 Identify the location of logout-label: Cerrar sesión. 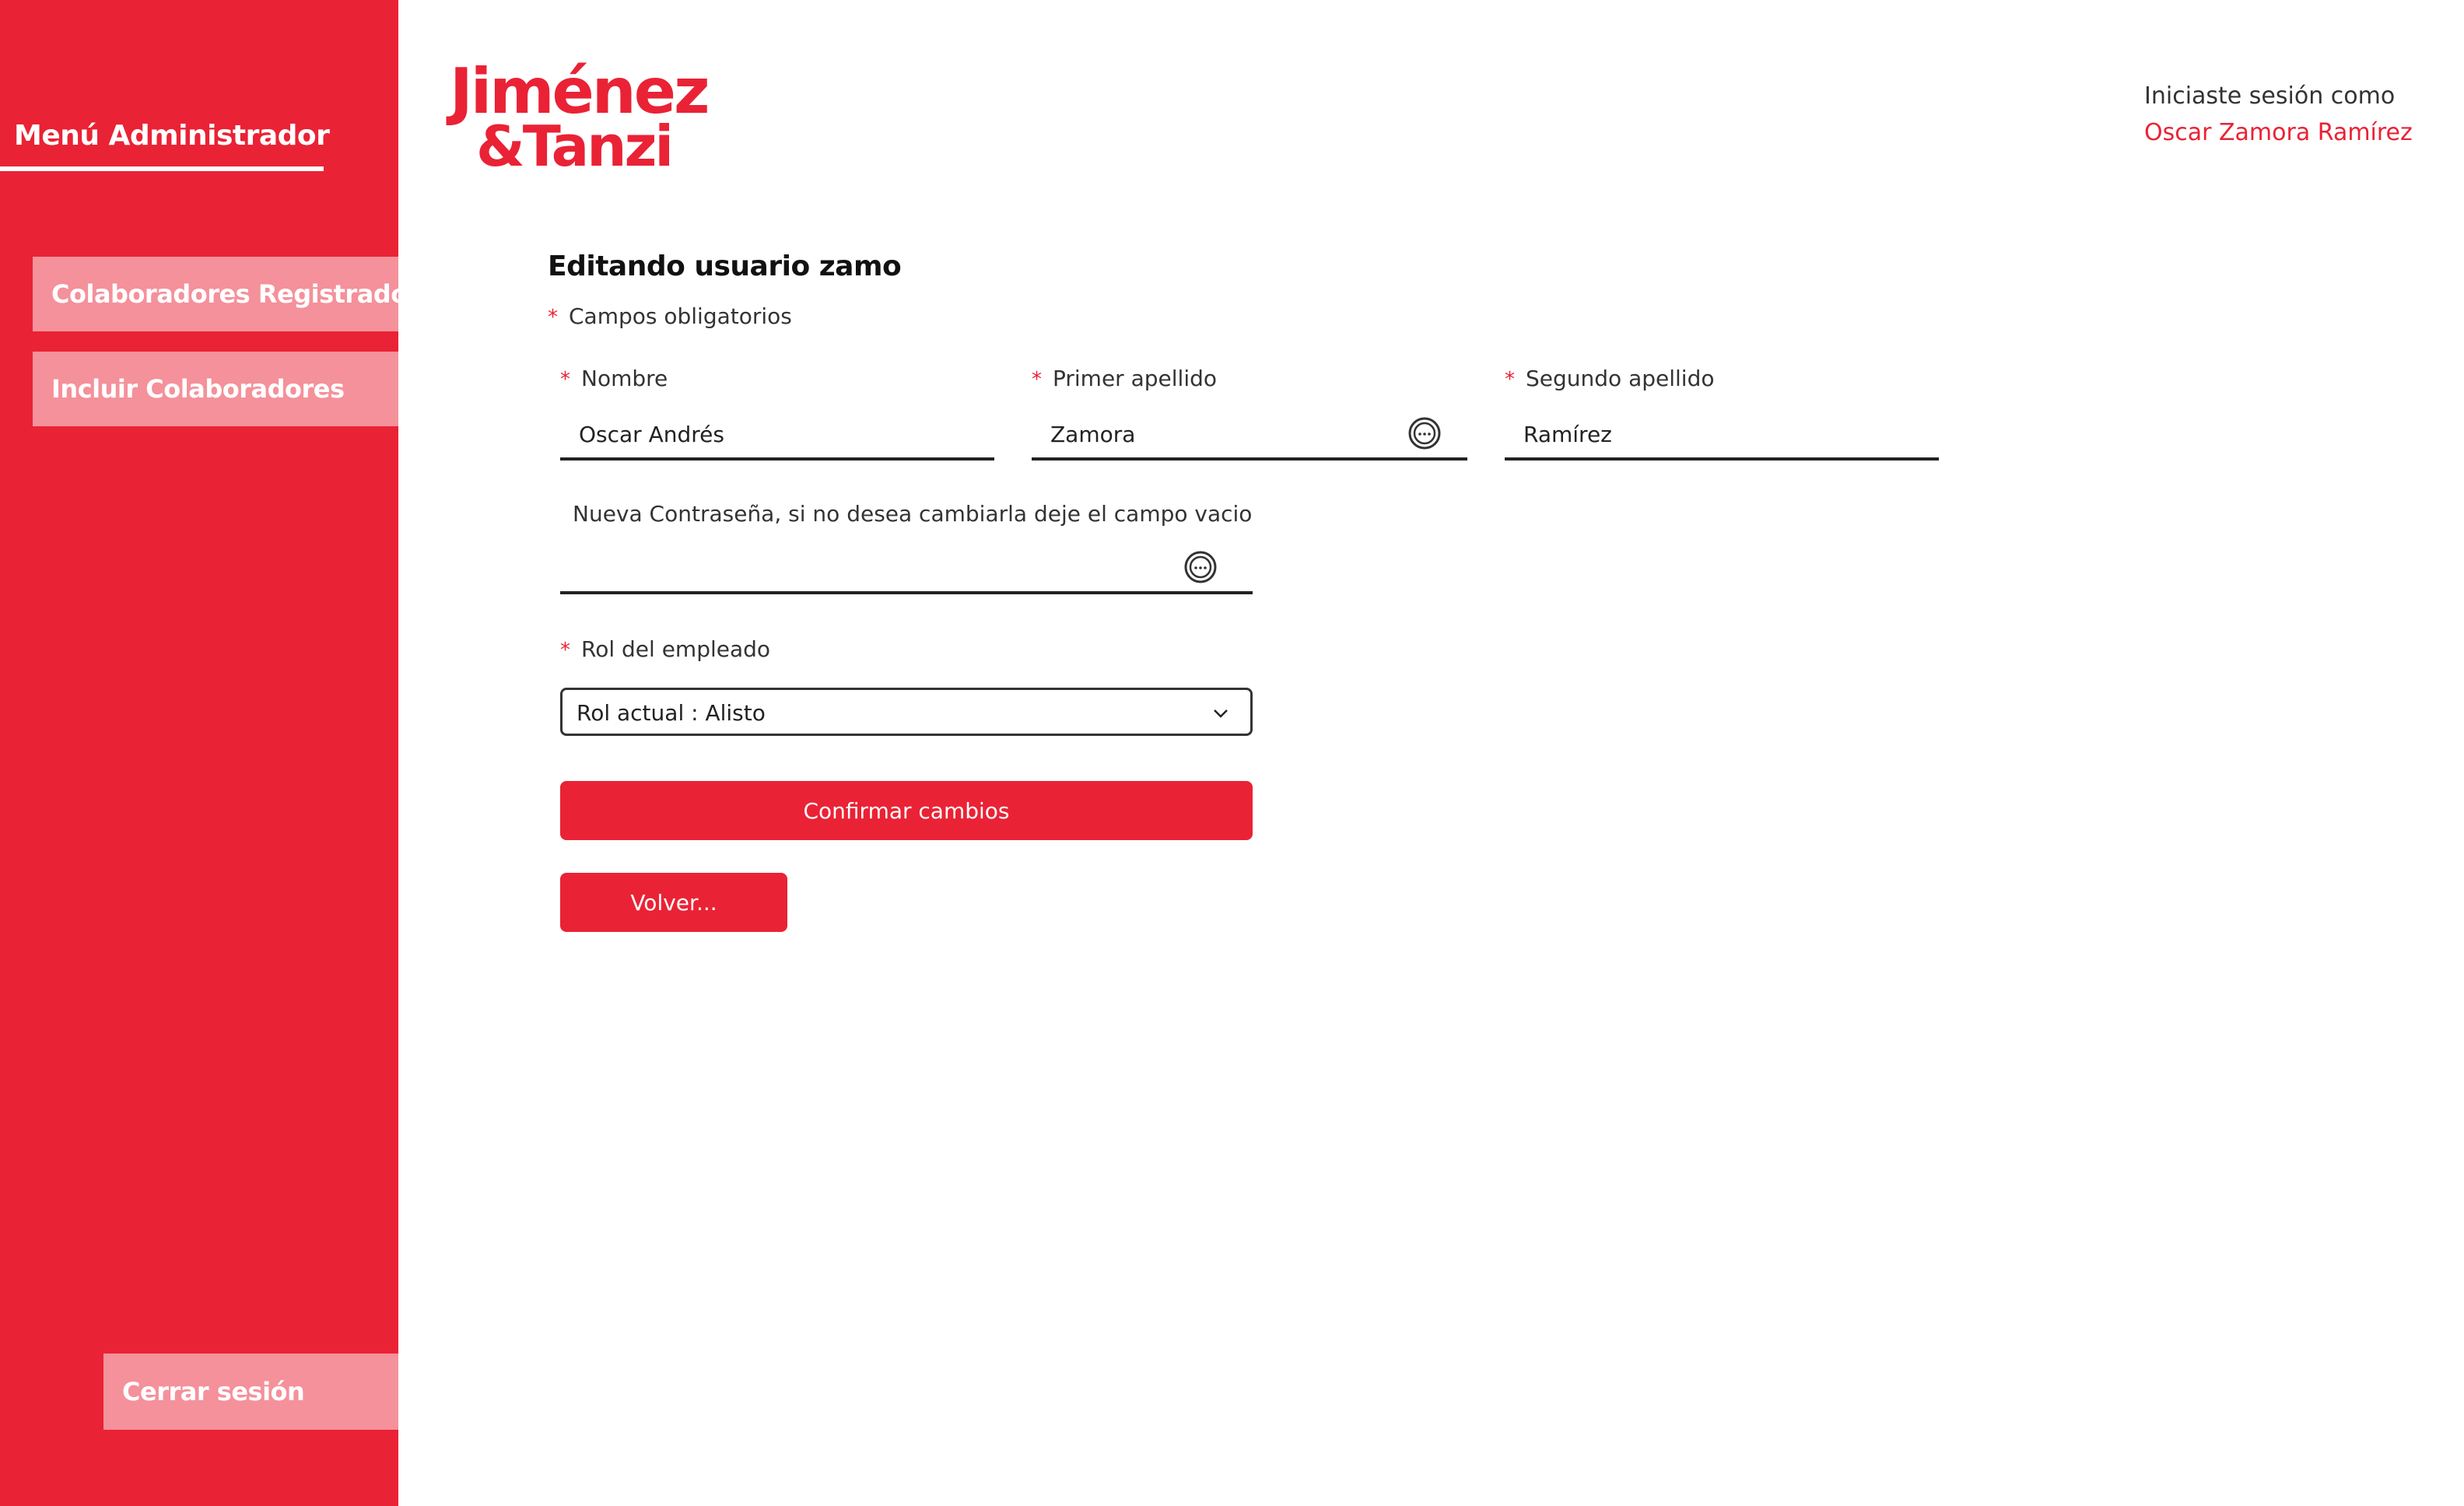
(213, 1391).